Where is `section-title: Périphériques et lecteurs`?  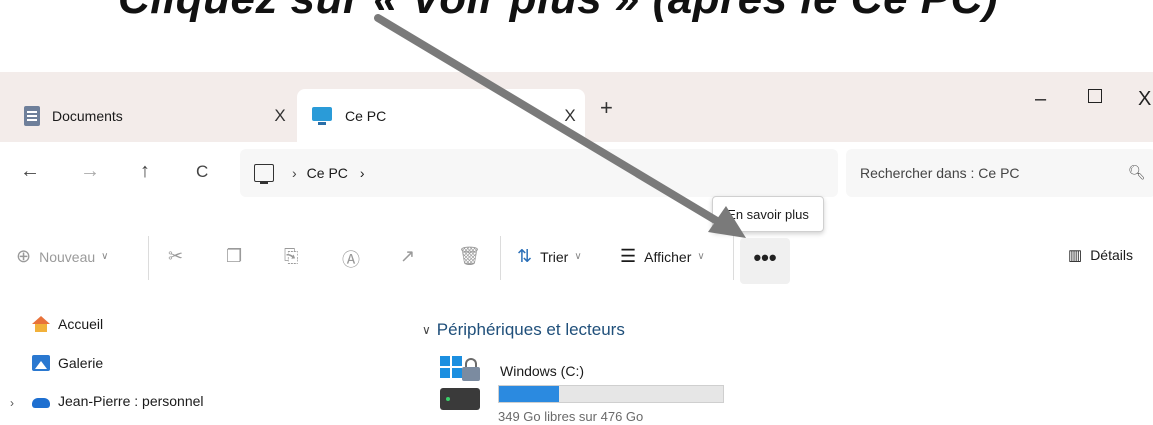
section-title: Périphériques et lecteurs is located at coordinates (530, 329).